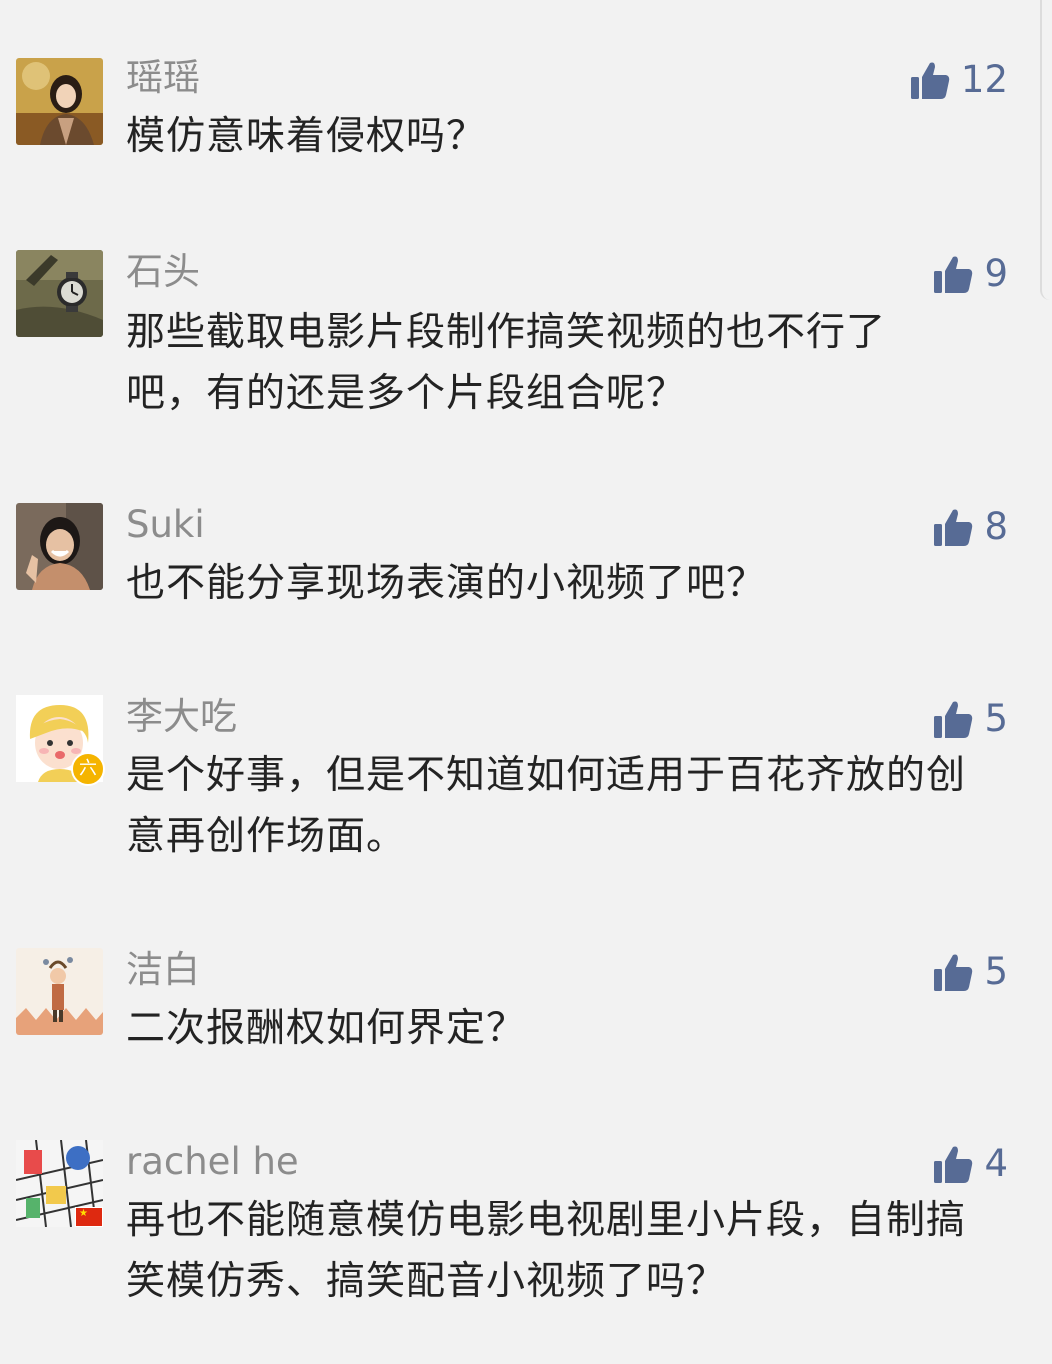 The height and width of the screenshot is (1364, 1052). What do you see at coordinates (1046, 150) in the screenshot?
I see `scrollbar` at bounding box center [1046, 150].